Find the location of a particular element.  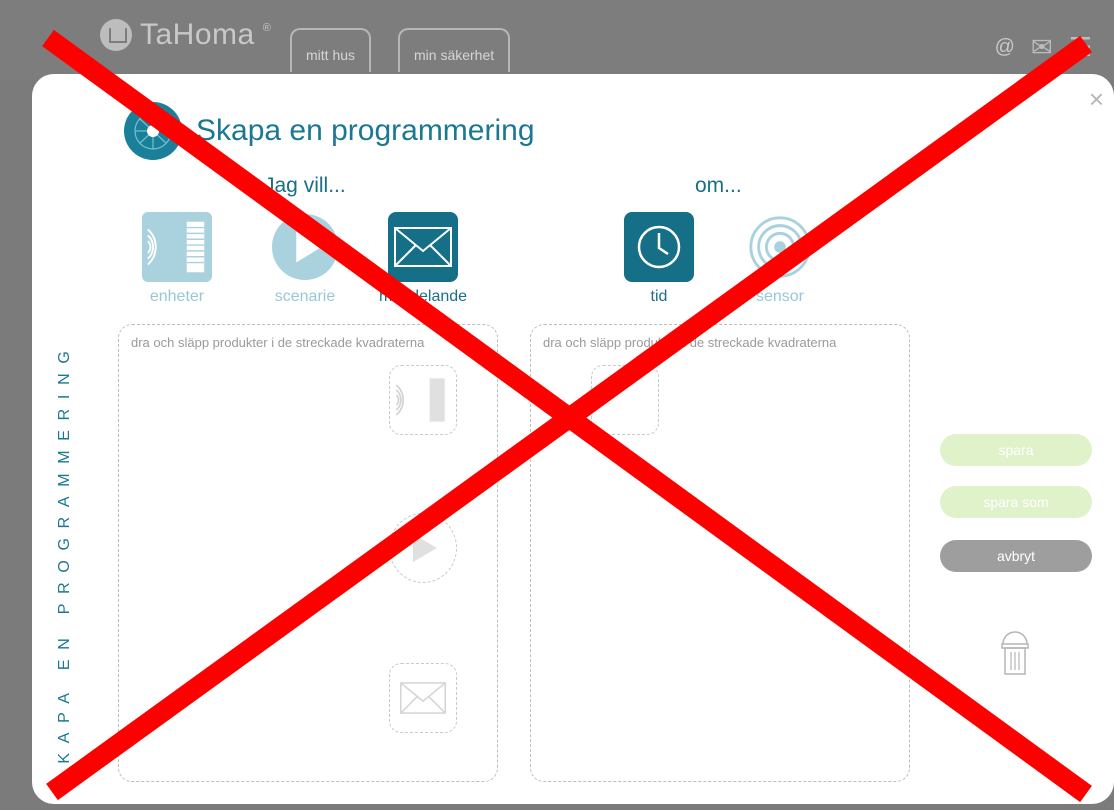

app-logo: TaHoma ® is located at coordinates (185, 35).